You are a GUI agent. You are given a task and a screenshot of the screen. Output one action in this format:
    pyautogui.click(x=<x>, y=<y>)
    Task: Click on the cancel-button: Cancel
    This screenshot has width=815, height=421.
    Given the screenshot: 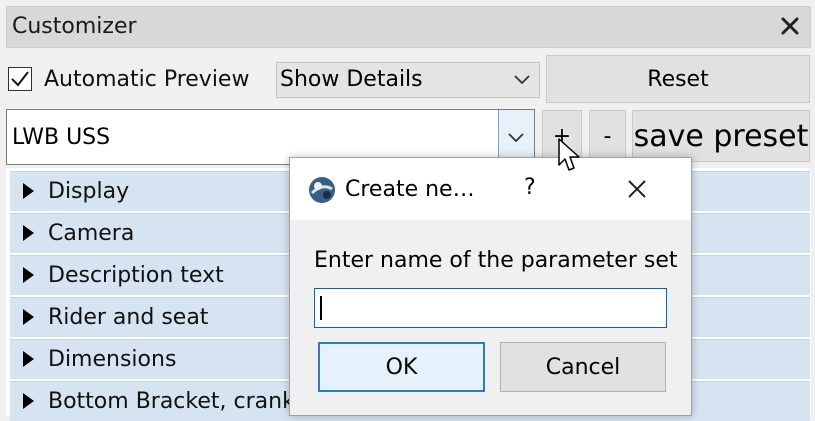 What is the action you would take?
    pyautogui.click(x=583, y=367)
    